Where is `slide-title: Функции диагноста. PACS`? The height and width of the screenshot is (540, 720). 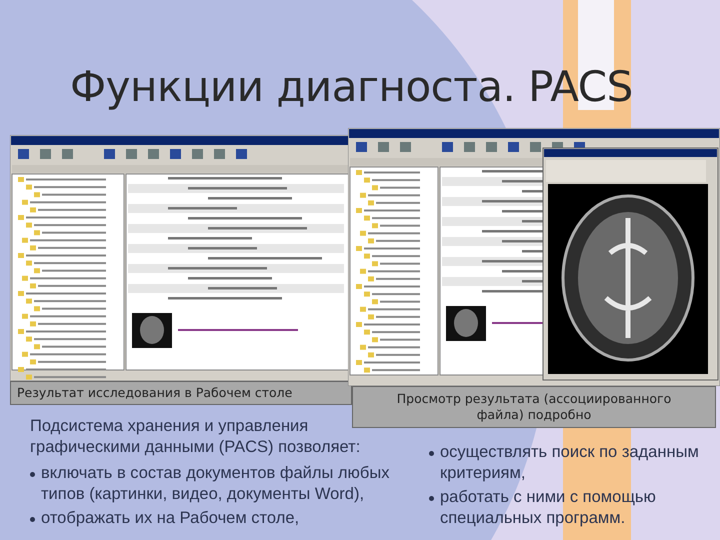 slide-title: Функции диагноста. PACS is located at coordinates (352, 87).